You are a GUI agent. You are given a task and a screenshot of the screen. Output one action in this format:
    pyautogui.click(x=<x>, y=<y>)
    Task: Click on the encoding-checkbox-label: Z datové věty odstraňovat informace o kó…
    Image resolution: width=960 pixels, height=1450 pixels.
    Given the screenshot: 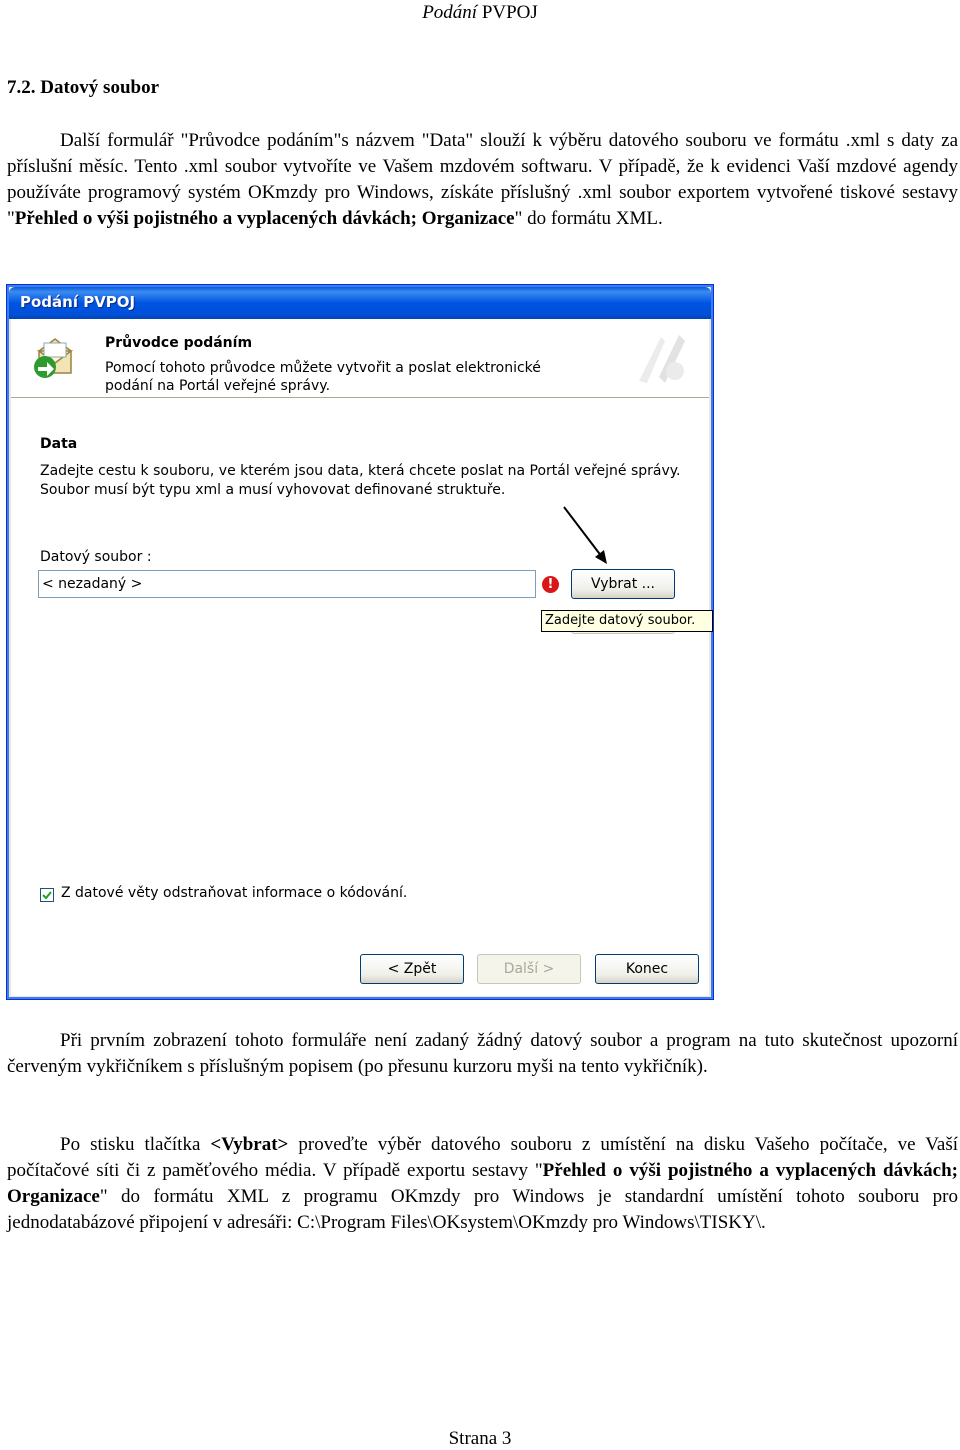 What is the action you would take?
    pyautogui.click(x=234, y=893)
    